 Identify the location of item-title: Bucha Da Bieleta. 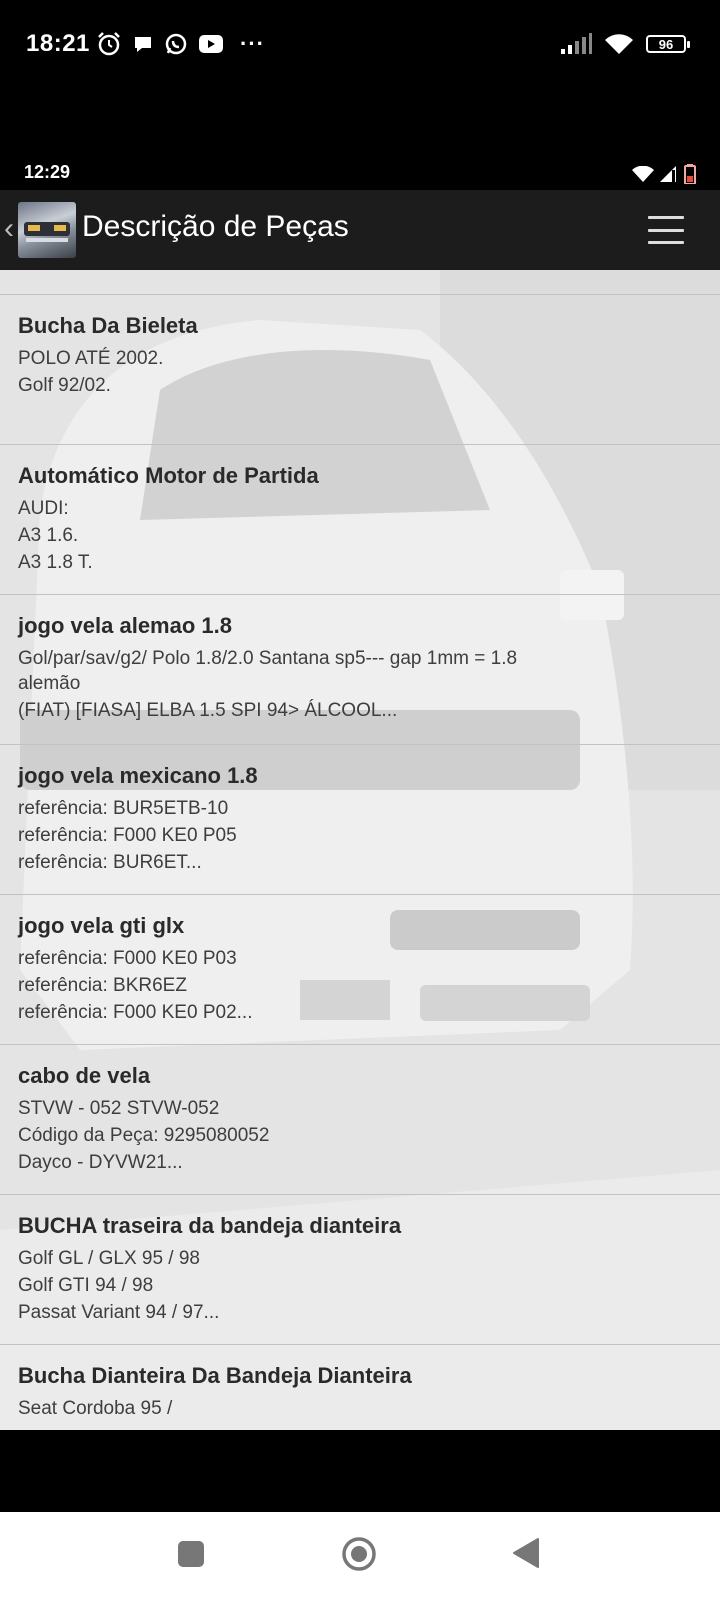
(108, 325).